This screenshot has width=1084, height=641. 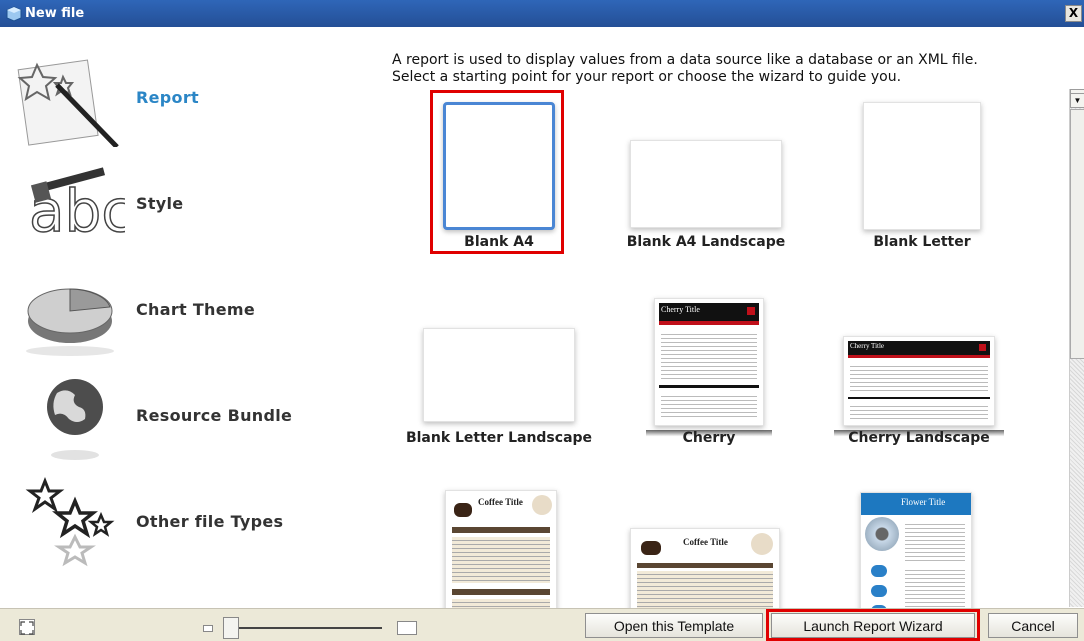 I want to click on category-label: Style, so click(x=160, y=203).